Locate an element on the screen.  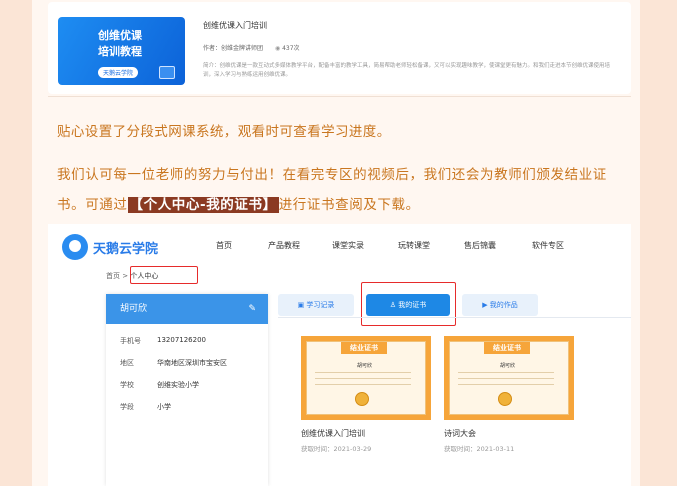
cert-course-2: 诗词大会 is located at coordinates (460, 433).